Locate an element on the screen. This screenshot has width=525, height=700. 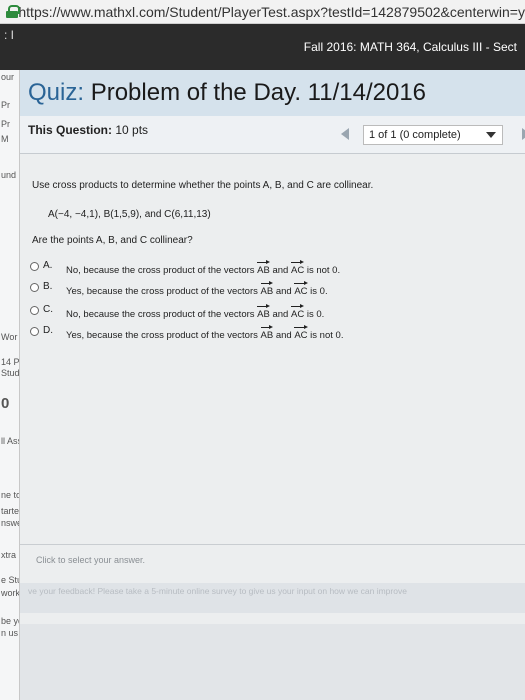
footer-area is located at coordinates (272, 662).